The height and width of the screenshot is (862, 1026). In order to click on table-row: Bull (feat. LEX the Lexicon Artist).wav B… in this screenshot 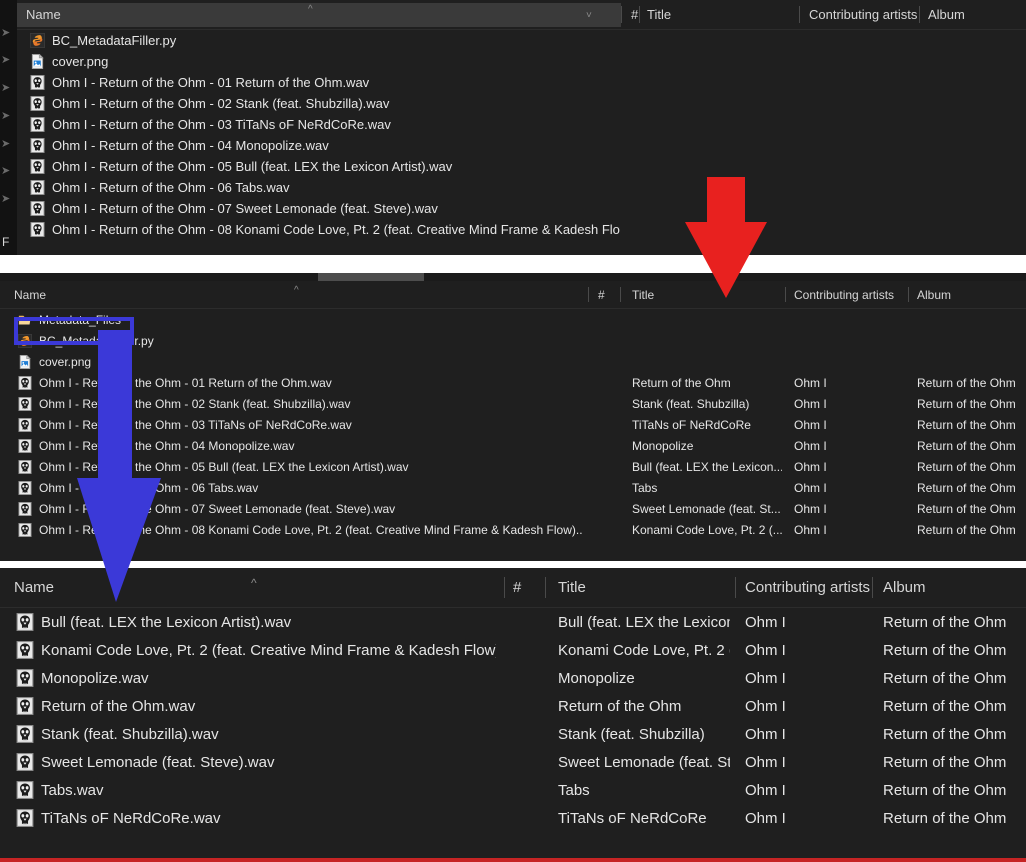, I will do `click(513, 622)`.